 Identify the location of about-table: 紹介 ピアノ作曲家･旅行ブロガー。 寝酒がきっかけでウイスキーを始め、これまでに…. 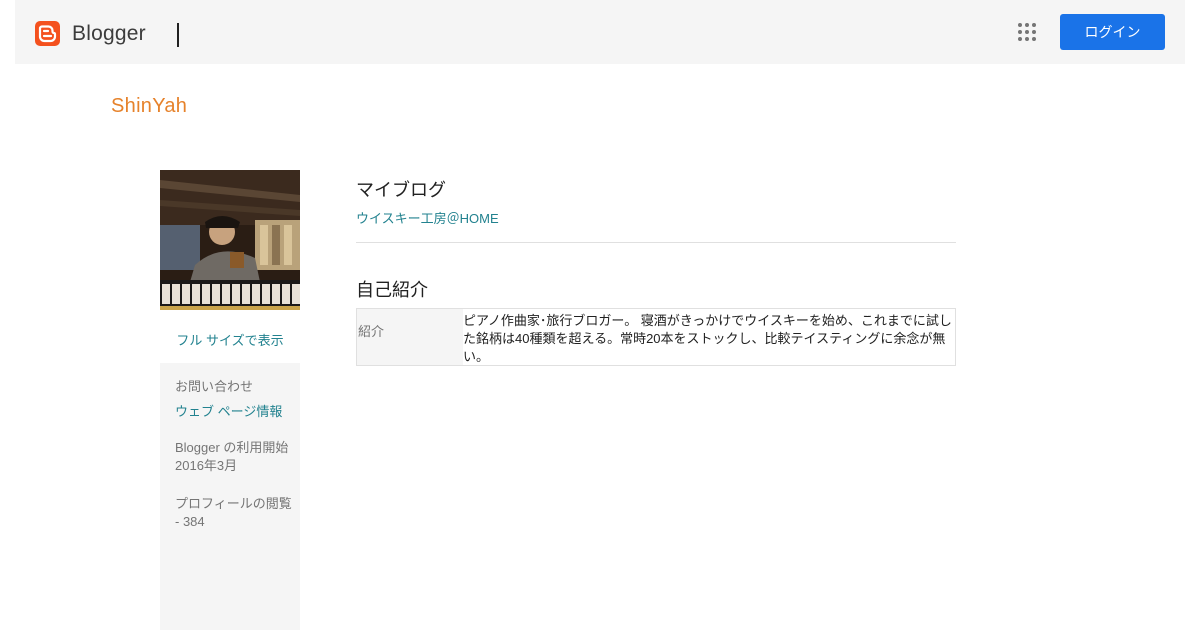
(656, 337).